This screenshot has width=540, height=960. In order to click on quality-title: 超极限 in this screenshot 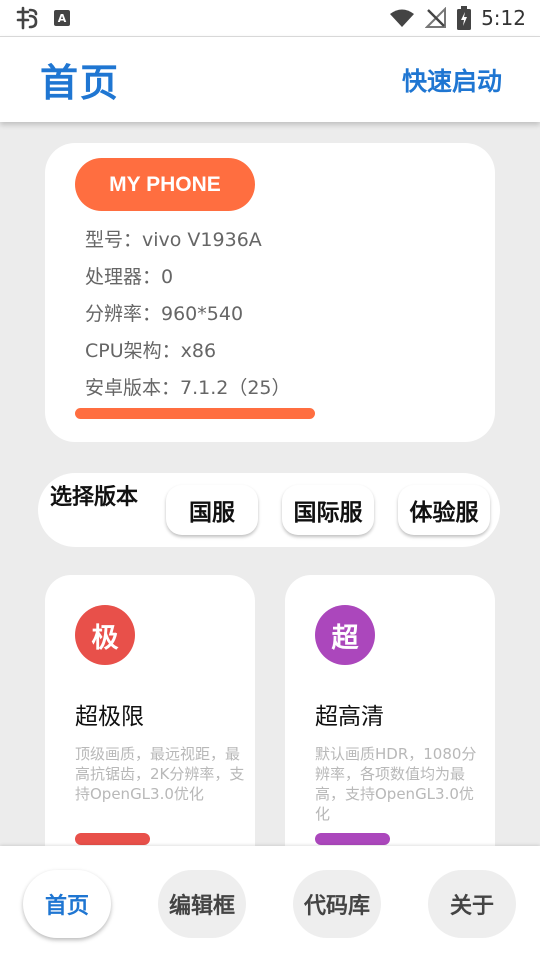, I will do `click(109, 717)`.